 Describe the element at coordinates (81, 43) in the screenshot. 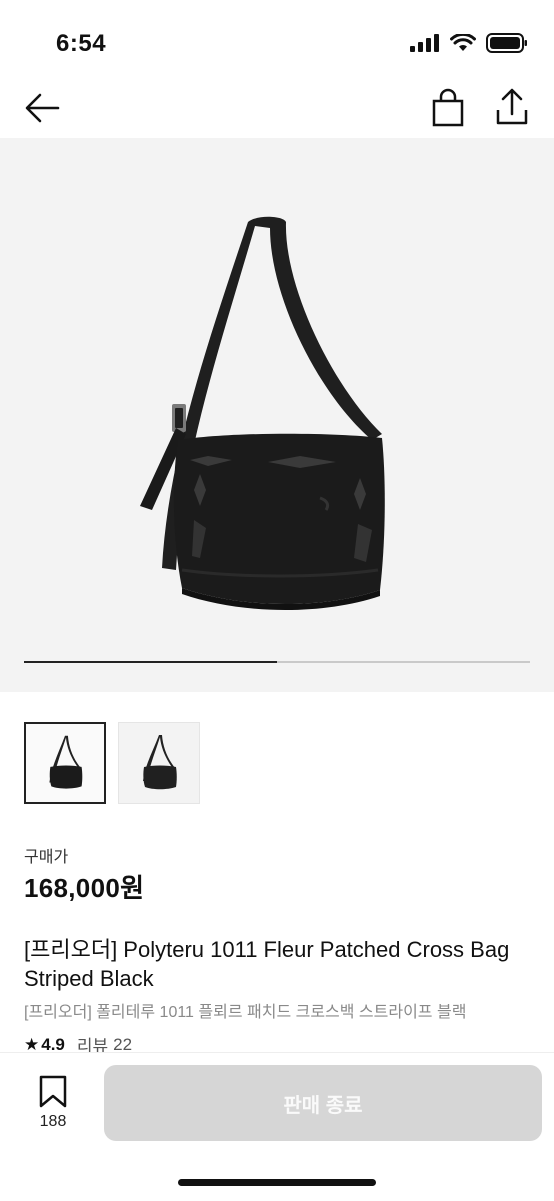

I see `status-time: 6:54` at that location.